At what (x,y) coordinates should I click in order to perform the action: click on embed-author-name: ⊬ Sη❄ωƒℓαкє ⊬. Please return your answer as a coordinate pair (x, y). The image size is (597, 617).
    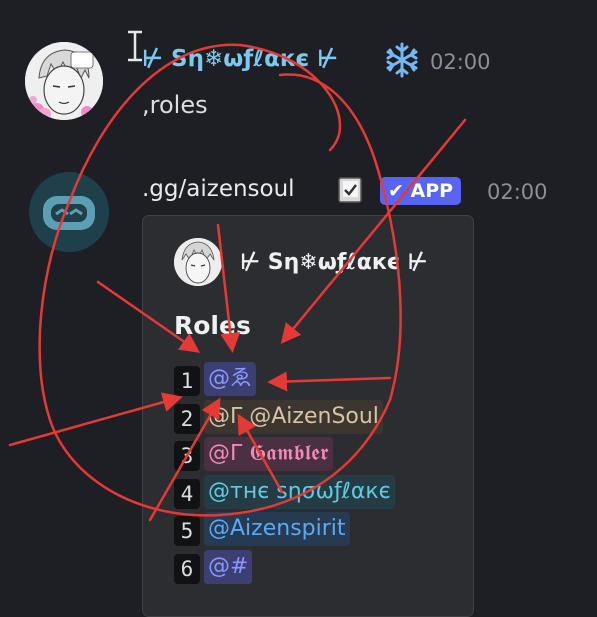
    Looking at the image, I should click on (334, 262).